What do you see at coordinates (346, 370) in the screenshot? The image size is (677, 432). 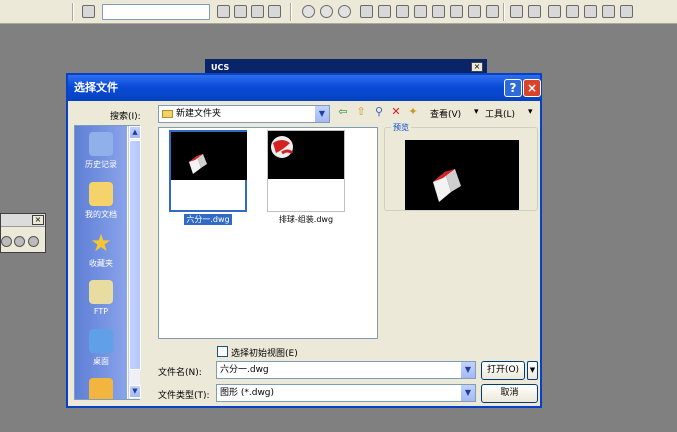 I see `filename-field: 六分一.dwg ▼` at bounding box center [346, 370].